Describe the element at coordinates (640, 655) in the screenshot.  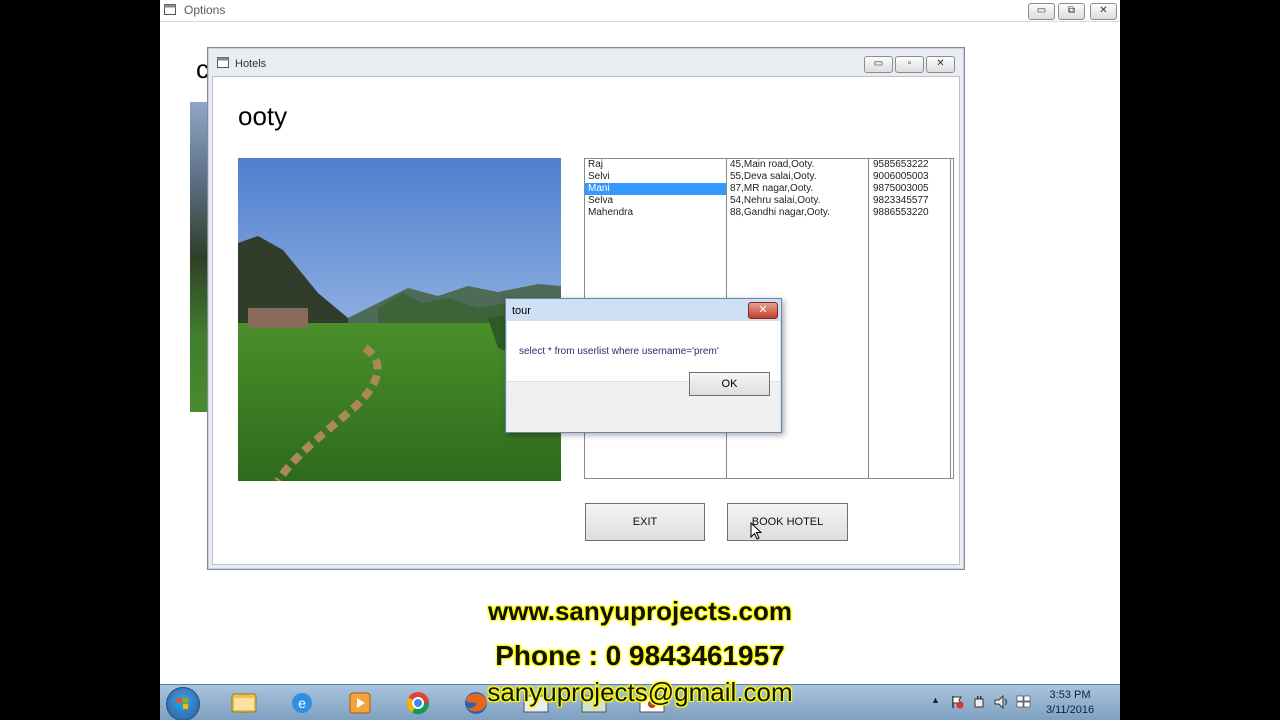
I see `watermark-phone: Phone : 0 9843461957` at that location.